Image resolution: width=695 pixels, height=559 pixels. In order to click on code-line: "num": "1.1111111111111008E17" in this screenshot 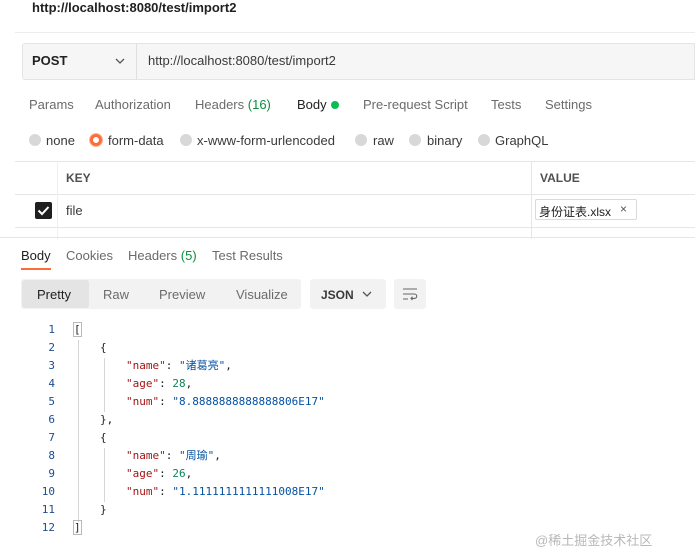, I will do `click(225, 492)`.